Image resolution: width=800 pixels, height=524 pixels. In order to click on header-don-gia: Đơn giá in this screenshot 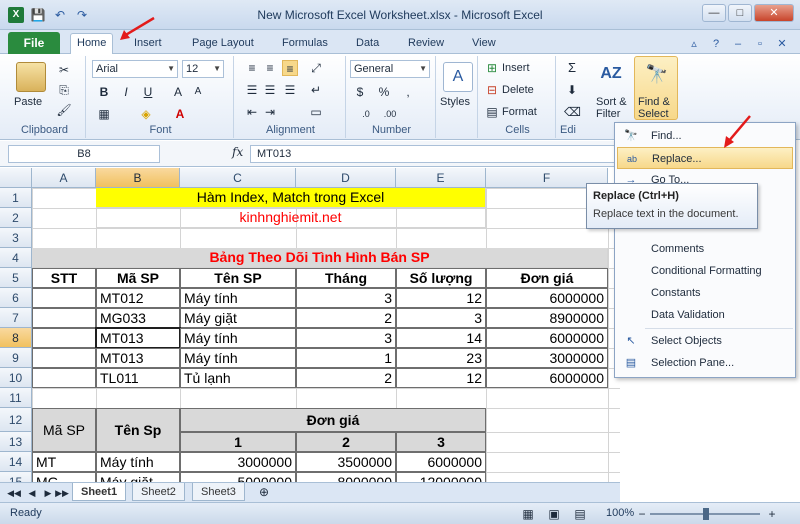, I will do `click(547, 278)`.